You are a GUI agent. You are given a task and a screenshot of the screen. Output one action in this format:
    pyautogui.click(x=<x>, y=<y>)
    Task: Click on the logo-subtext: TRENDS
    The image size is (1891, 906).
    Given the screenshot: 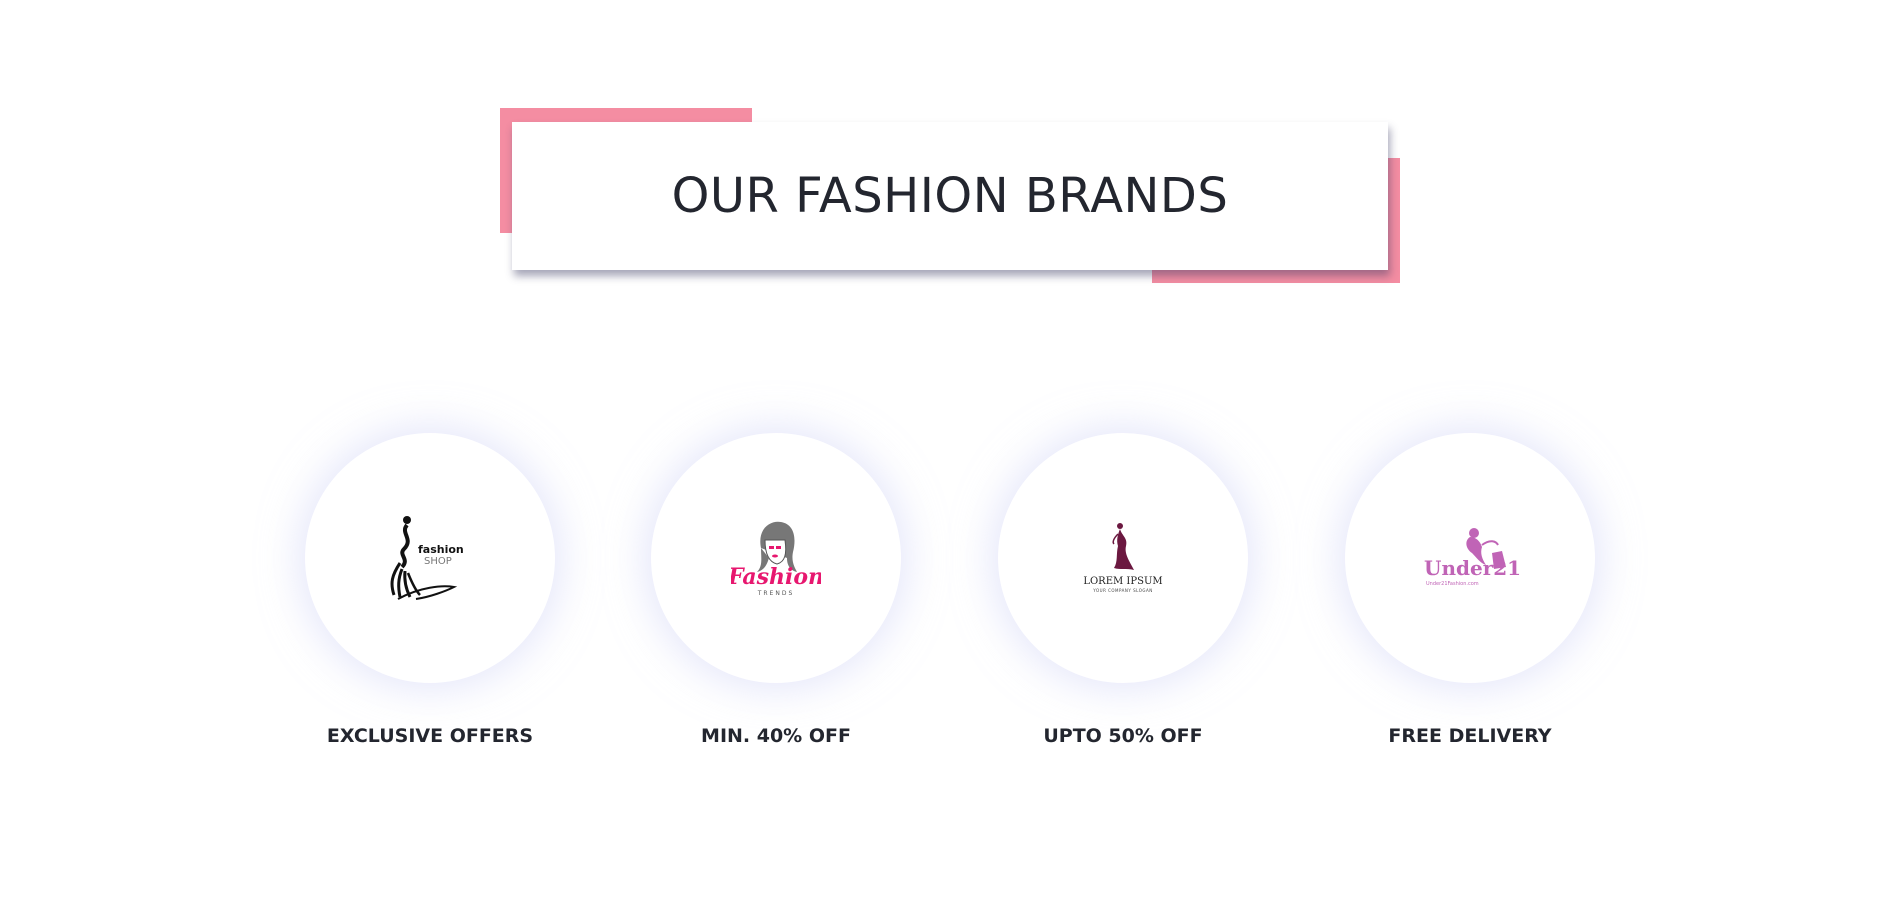 What is the action you would take?
    pyautogui.click(x=776, y=593)
    